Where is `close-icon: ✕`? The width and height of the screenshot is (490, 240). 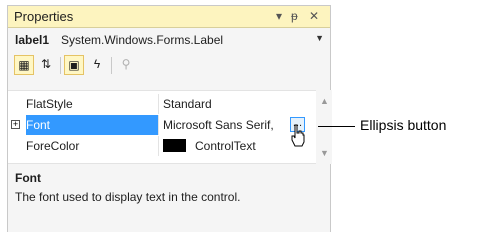
close-icon: ✕ is located at coordinates (314, 16).